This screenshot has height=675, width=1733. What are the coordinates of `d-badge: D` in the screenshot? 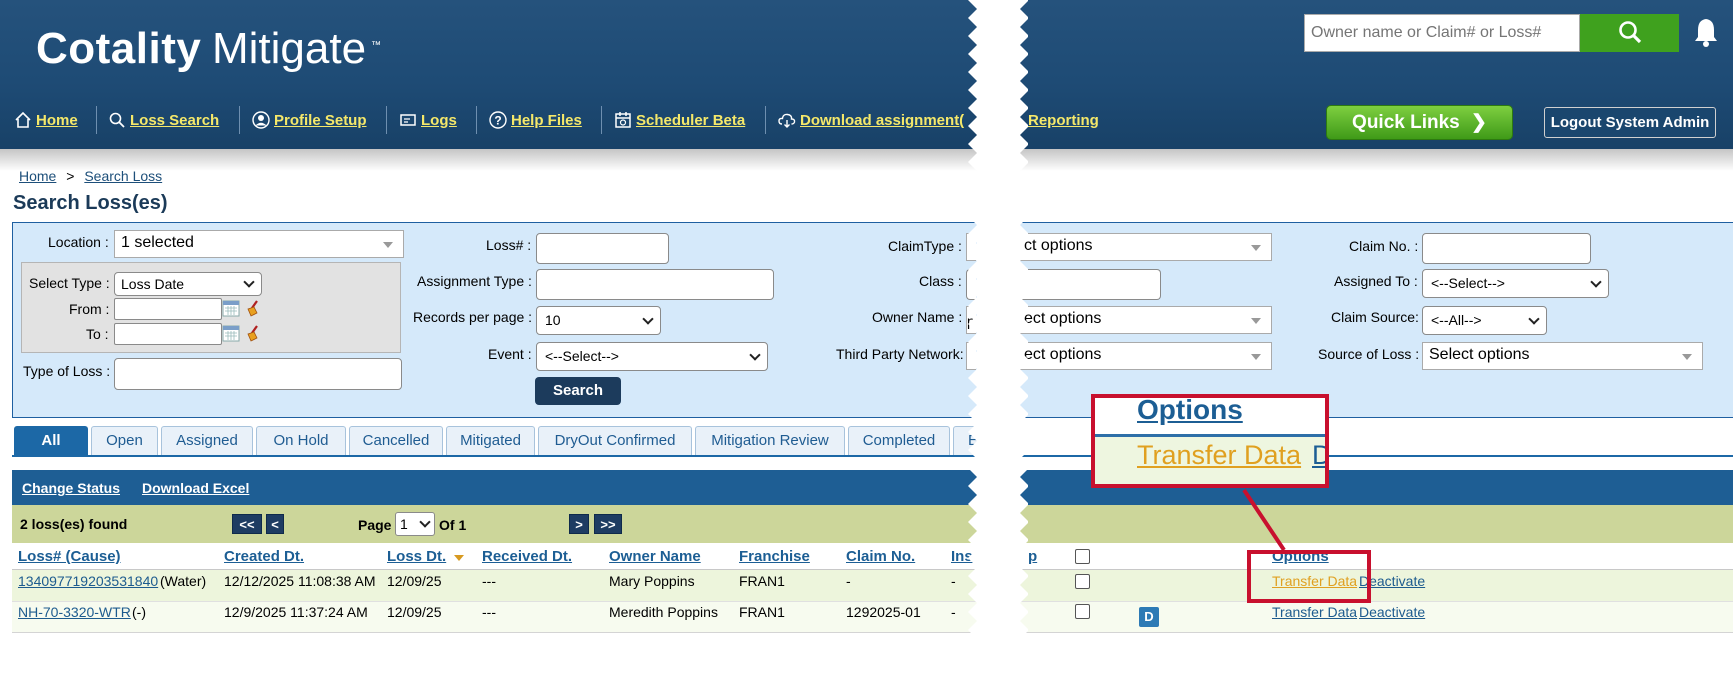 It's located at (1149, 617).